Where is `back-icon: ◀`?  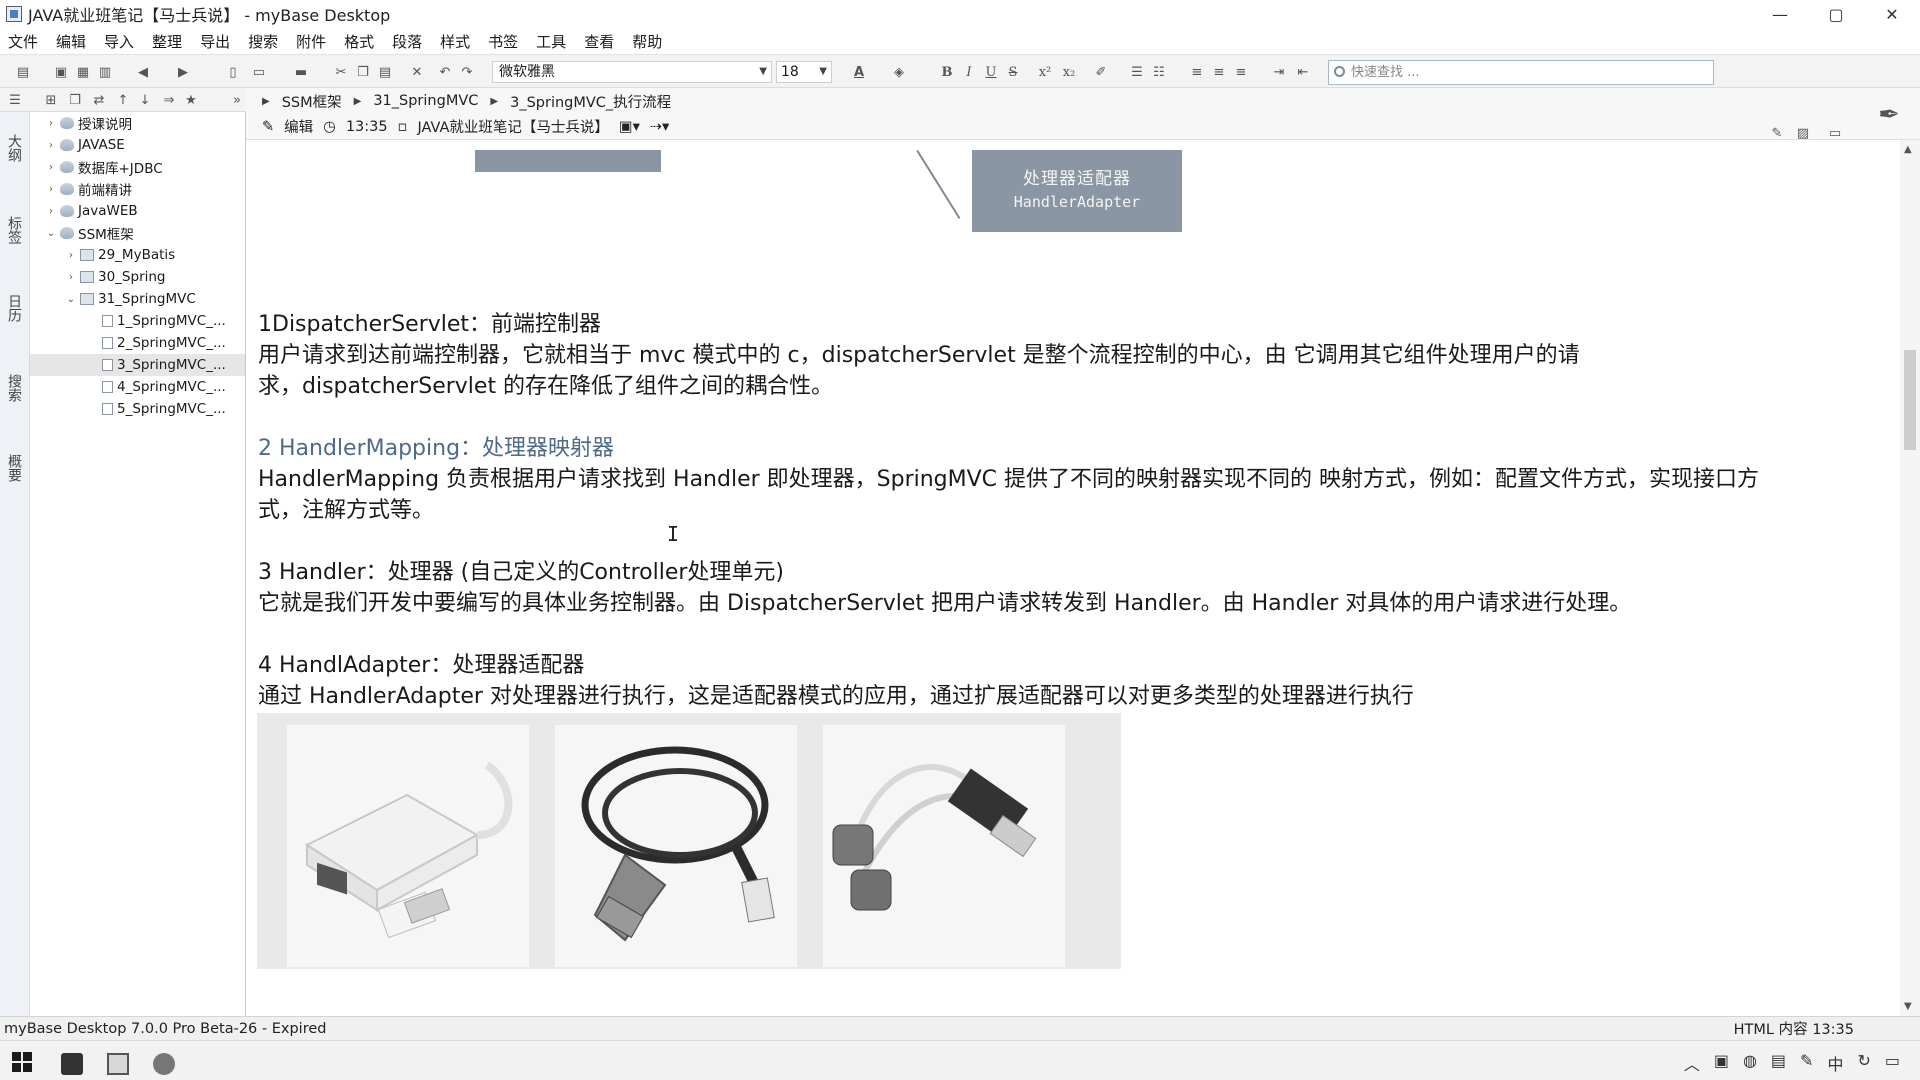 back-icon: ◀ is located at coordinates (143, 72).